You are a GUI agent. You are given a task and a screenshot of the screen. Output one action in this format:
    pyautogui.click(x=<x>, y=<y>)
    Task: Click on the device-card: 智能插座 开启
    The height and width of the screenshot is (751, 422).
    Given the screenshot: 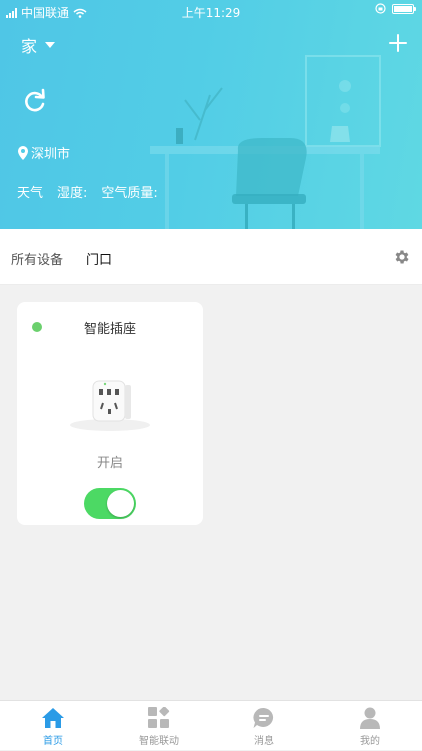 What is the action you would take?
    pyautogui.click(x=110, y=413)
    